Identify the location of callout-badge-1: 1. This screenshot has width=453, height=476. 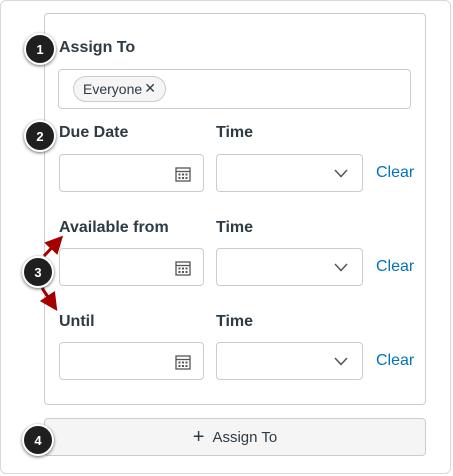
(40, 49).